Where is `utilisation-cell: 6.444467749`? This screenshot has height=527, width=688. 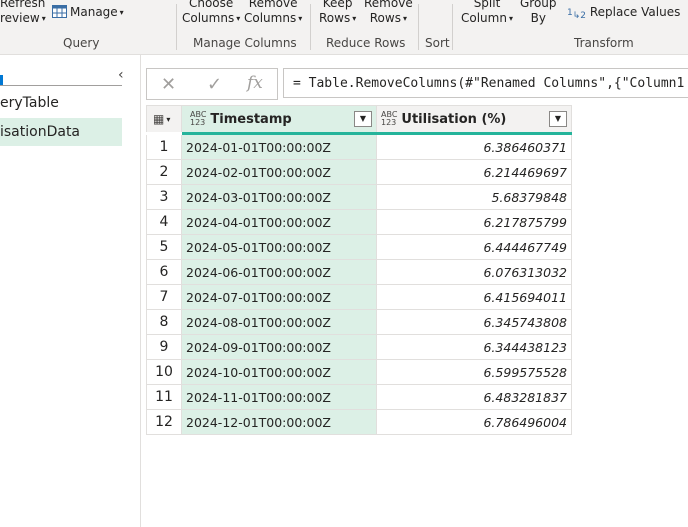 utilisation-cell: 6.444467749 is located at coordinates (474, 247).